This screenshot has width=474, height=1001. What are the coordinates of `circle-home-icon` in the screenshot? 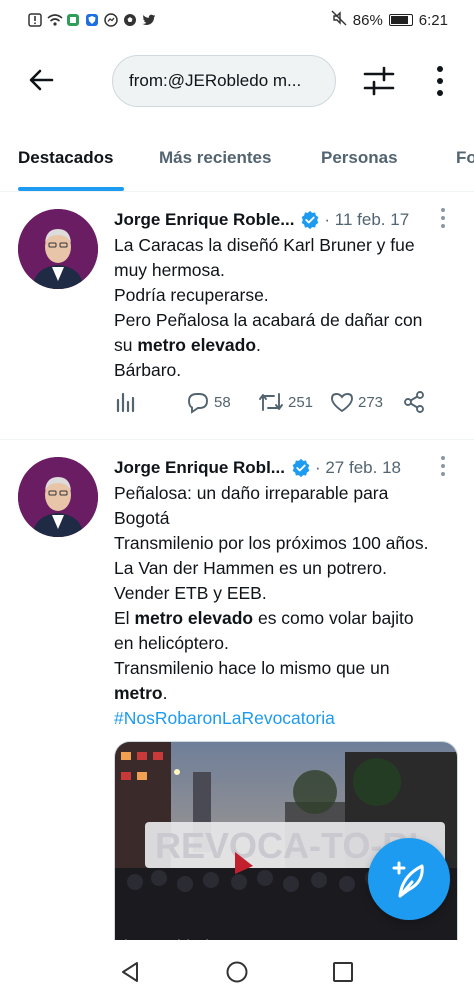 It's located at (237, 972).